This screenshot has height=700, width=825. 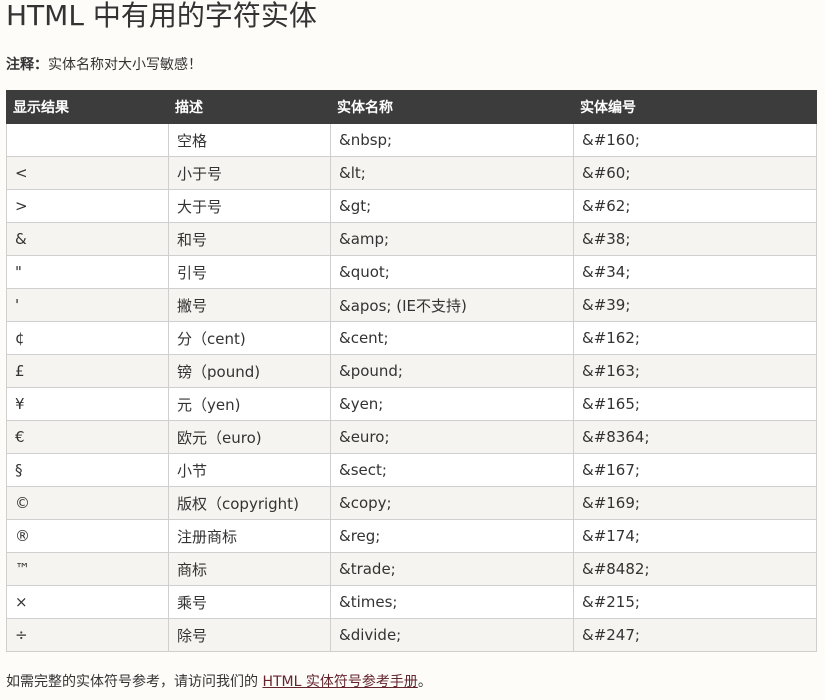 I want to click on cell-description: 和号, so click(x=249, y=239).